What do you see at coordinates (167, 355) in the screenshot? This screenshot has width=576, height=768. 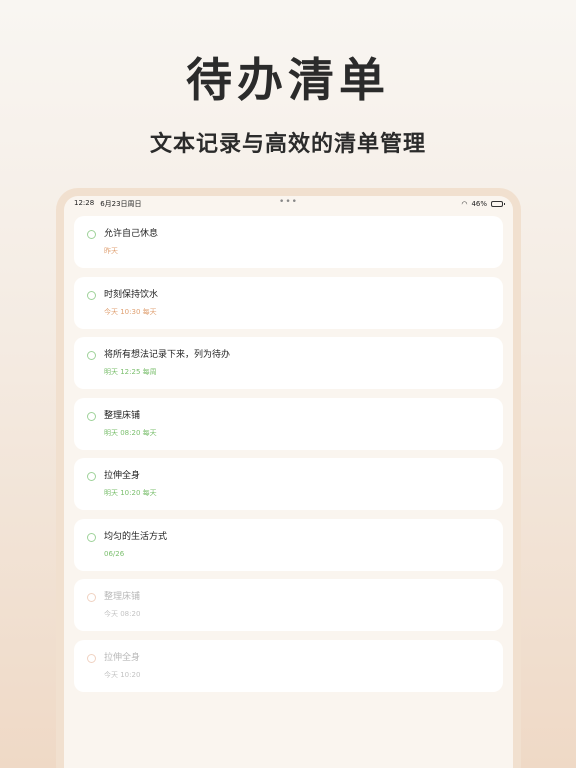 I see `task-title: 将所有想法记录下来，列为待办` at bounding box center [167, 355].